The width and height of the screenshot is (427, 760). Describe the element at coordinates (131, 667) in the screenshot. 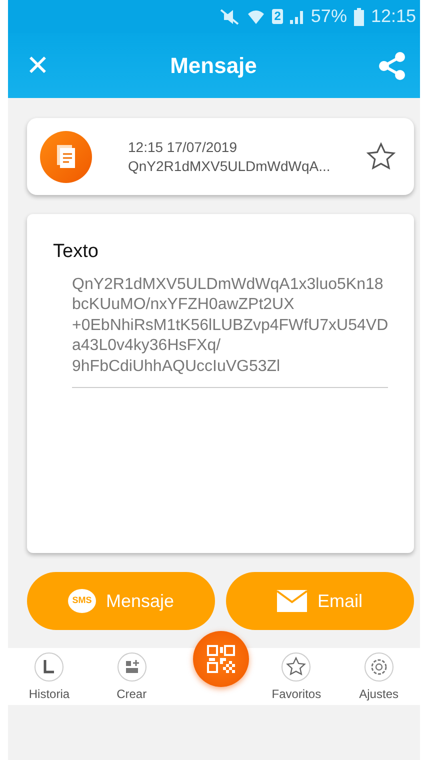

I see `qr-plus-icon` at that location.